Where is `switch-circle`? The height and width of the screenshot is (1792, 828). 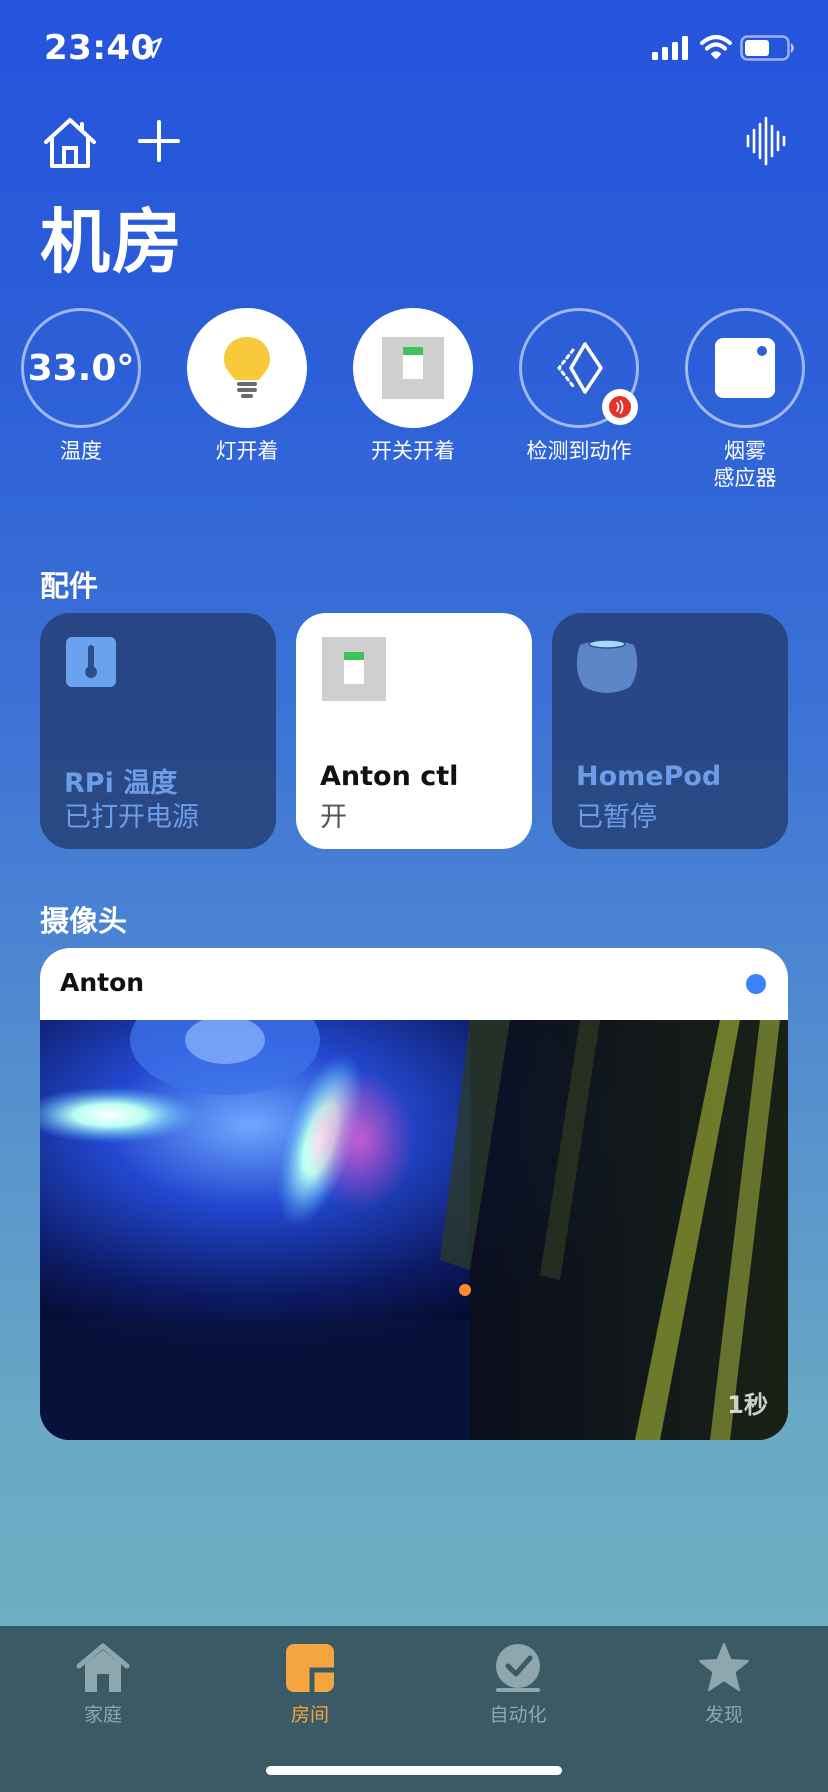
switch-circle is located at coordinates (413, 368).